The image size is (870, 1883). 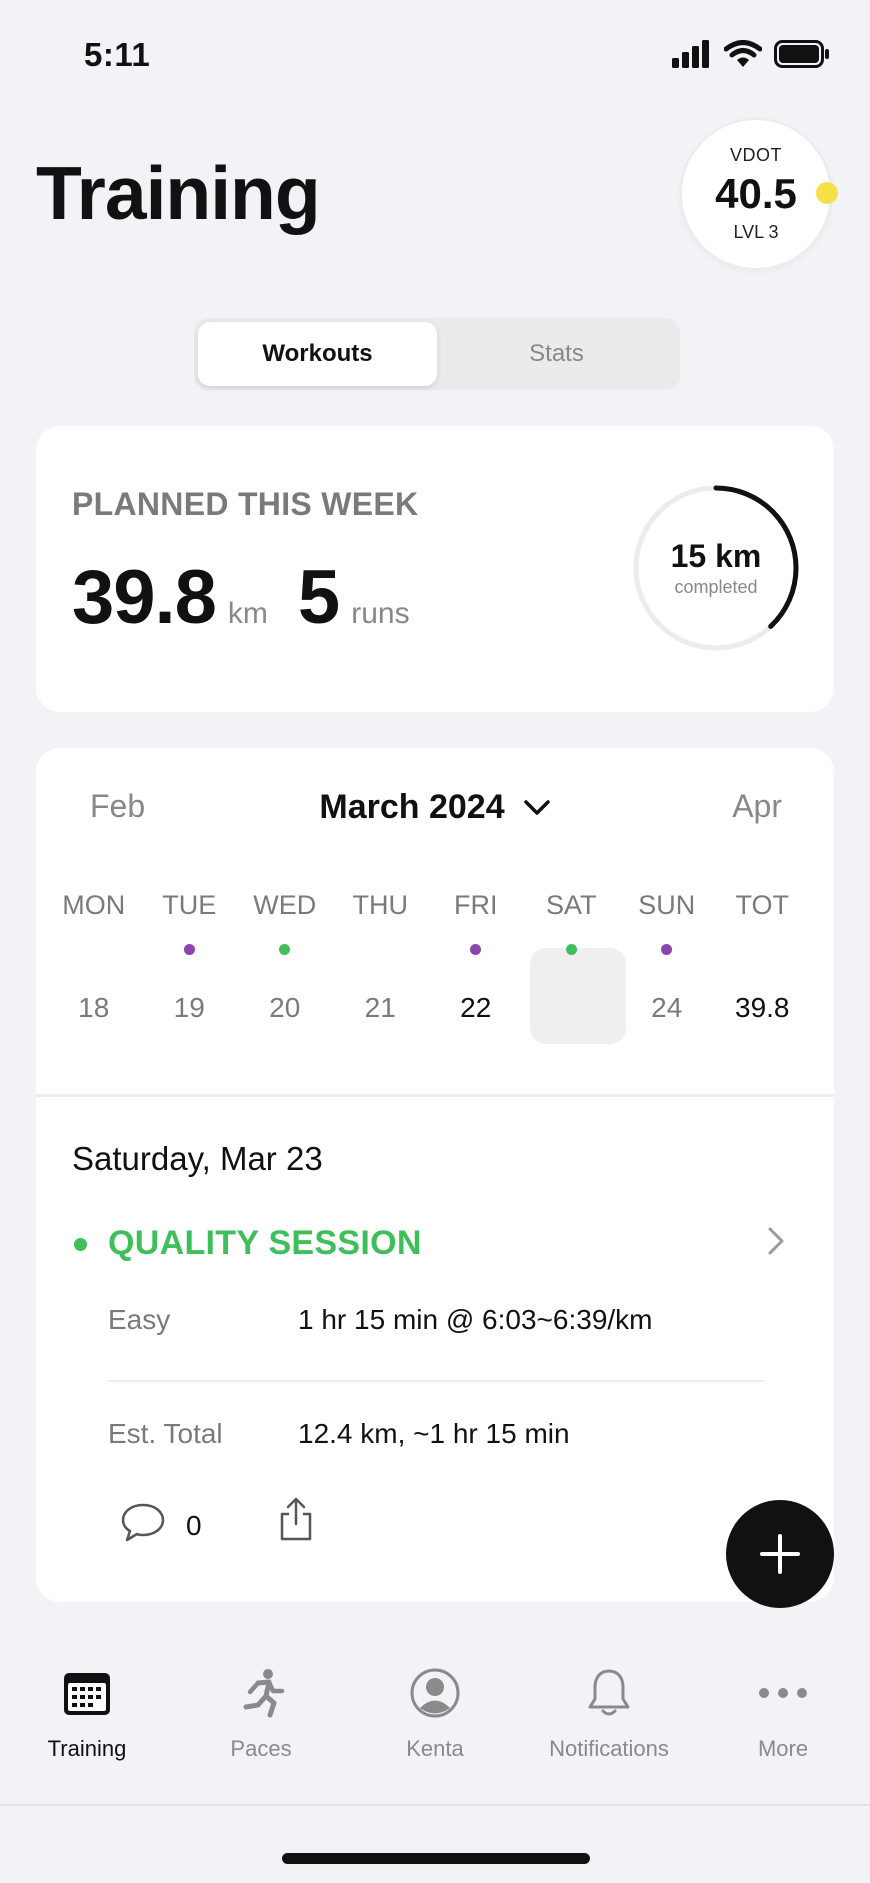 I want to click on nav-training: Training, so click(x=87, y=1720).